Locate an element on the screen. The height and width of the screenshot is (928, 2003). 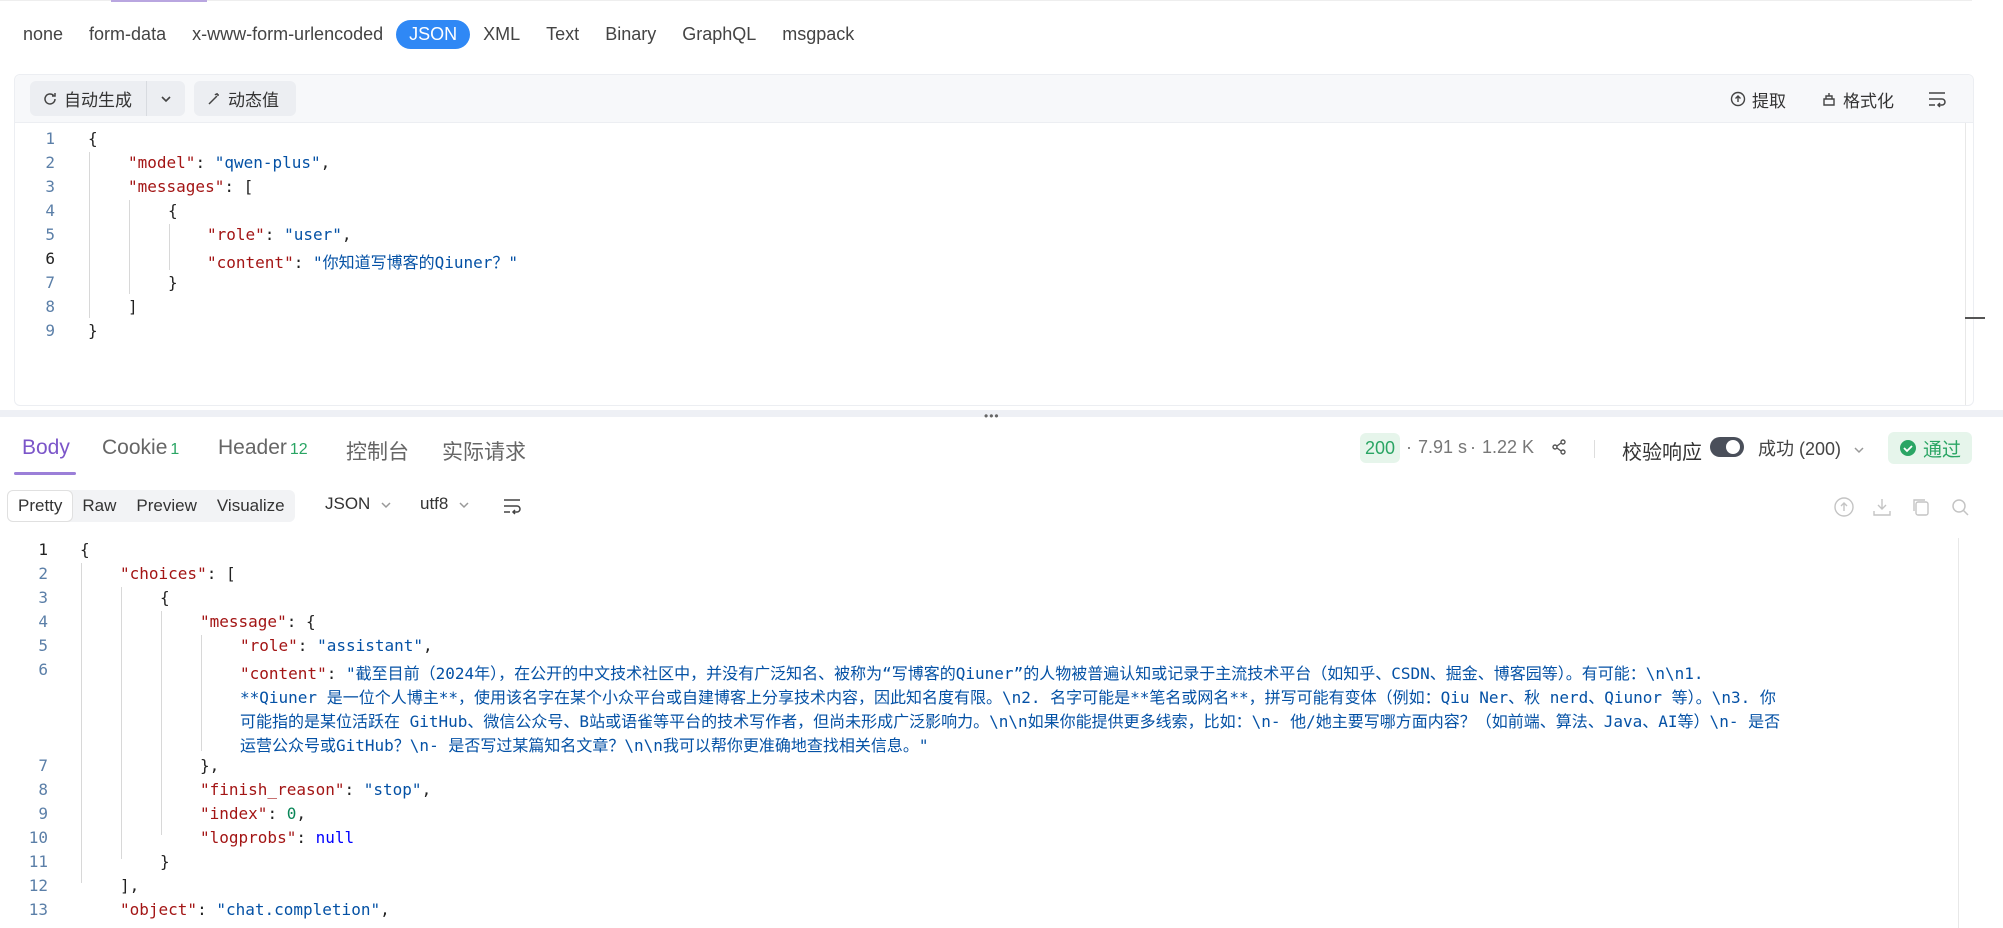
scroll-position-marker is located at coordinates (1975, 318).